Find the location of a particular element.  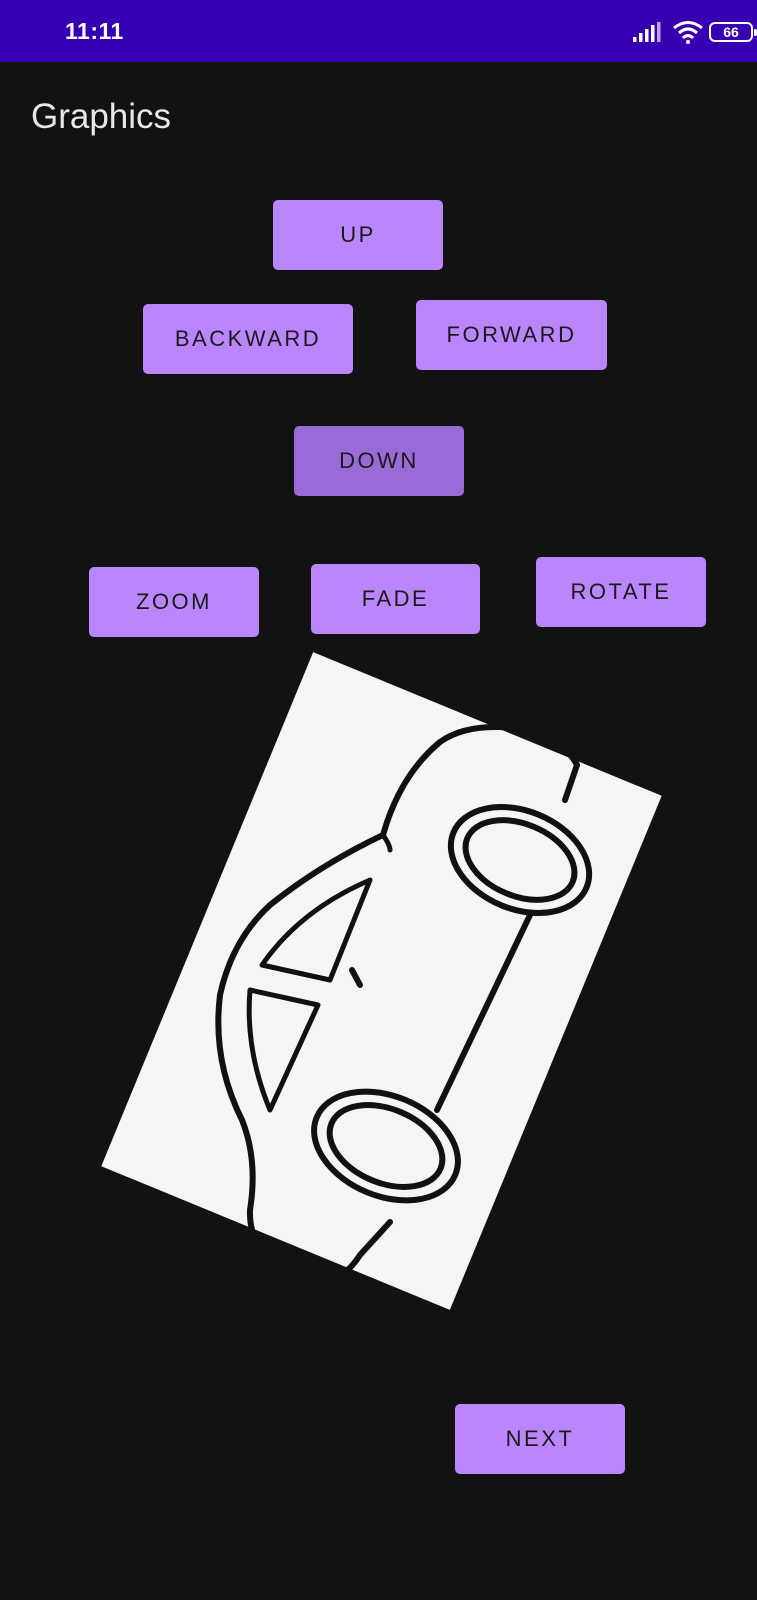

signal-icon is located at coordinates (647, 32).